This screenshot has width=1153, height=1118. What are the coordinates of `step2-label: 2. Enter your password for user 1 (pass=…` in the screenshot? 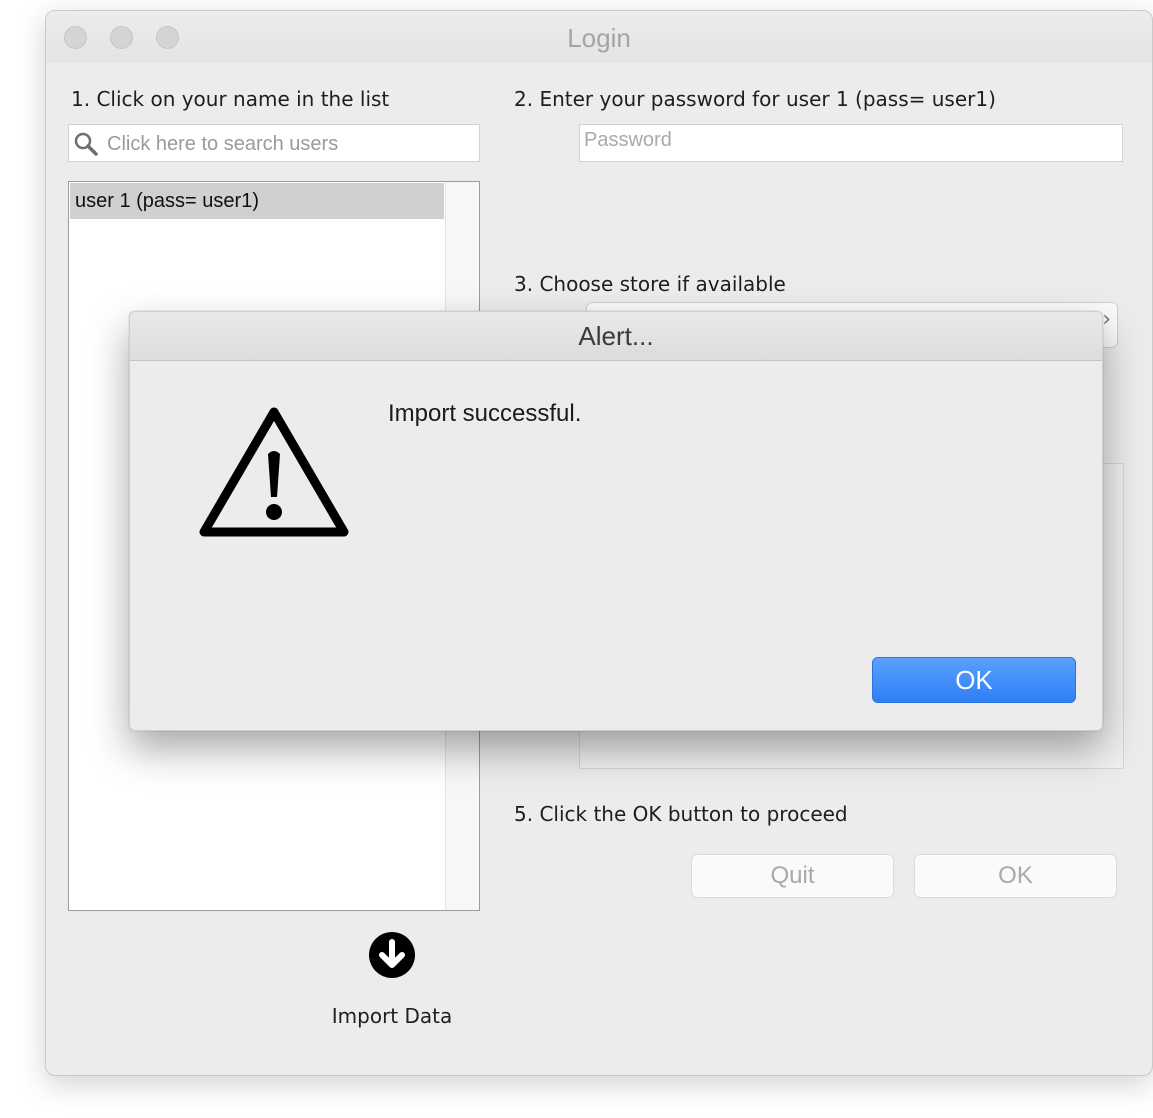 It's located at (755, 99).